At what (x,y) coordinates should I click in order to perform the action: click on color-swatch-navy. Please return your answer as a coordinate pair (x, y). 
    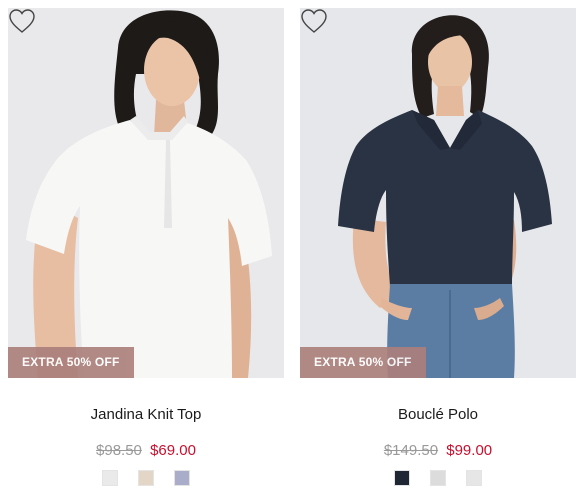
    Looking at the image, I should click on (402, 478).